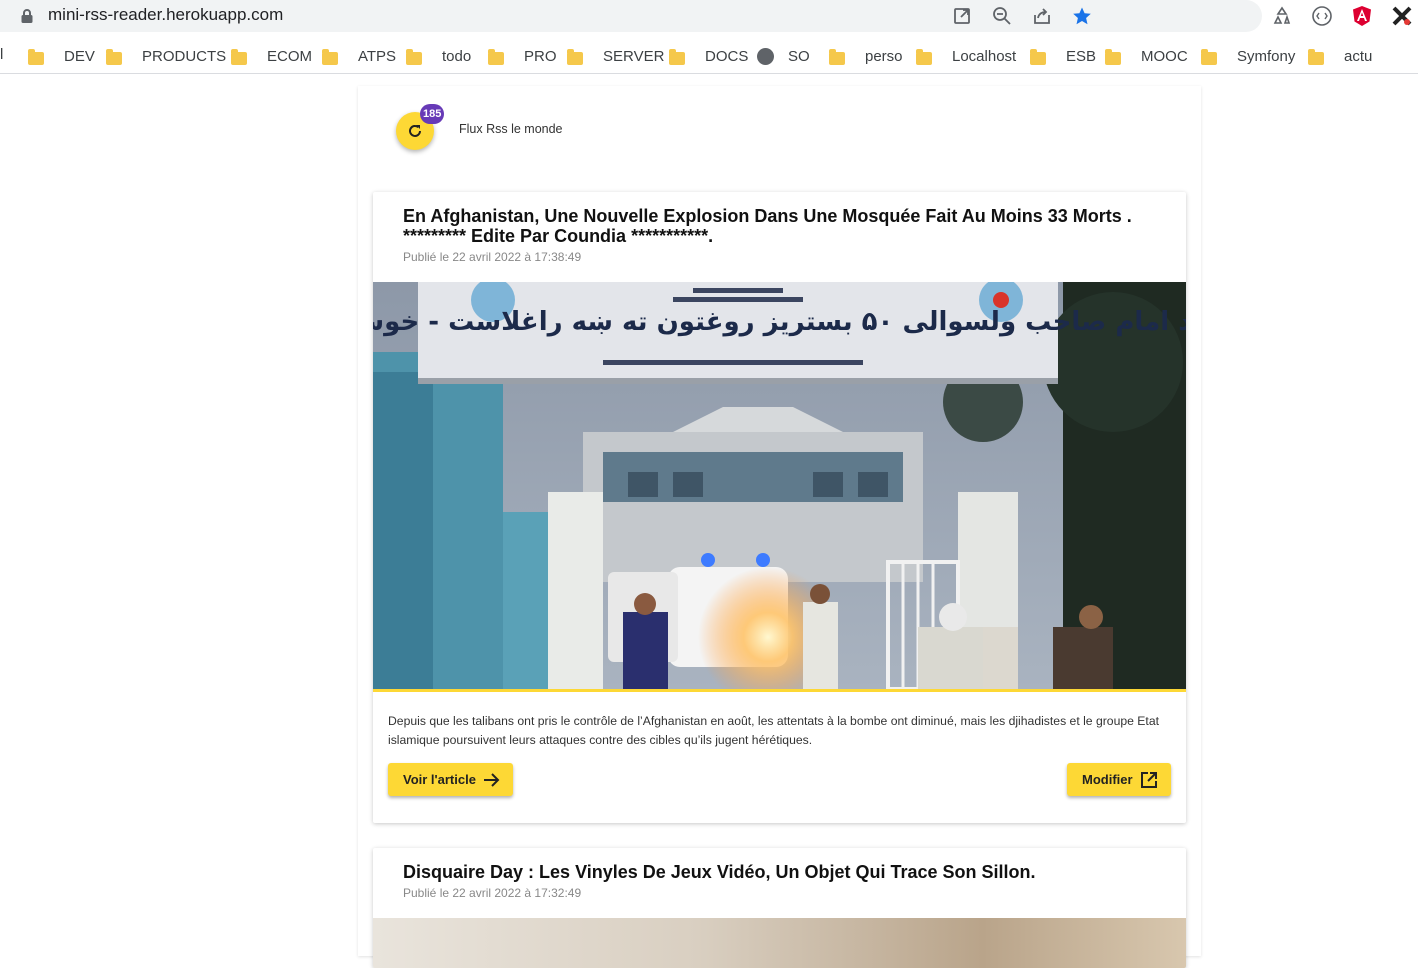  What do you see at coordinates (79, 56) in the screenshot?
I see `bookmark-label: DEV` at bounding box center [79, 56].